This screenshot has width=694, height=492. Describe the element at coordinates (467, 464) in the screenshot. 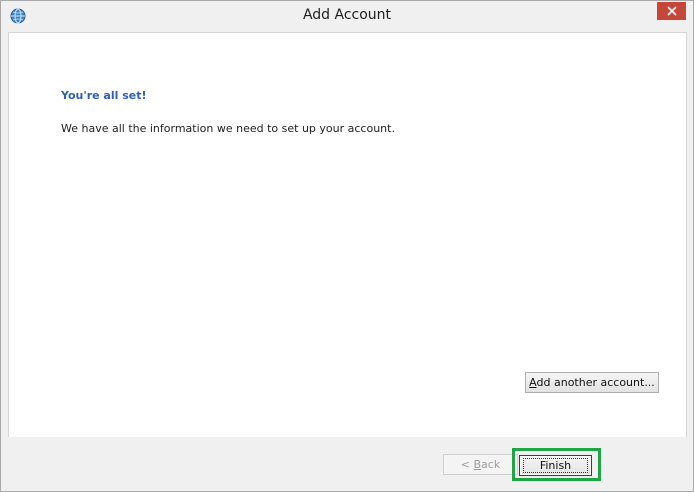

I see `back-prefix: <` at that location.